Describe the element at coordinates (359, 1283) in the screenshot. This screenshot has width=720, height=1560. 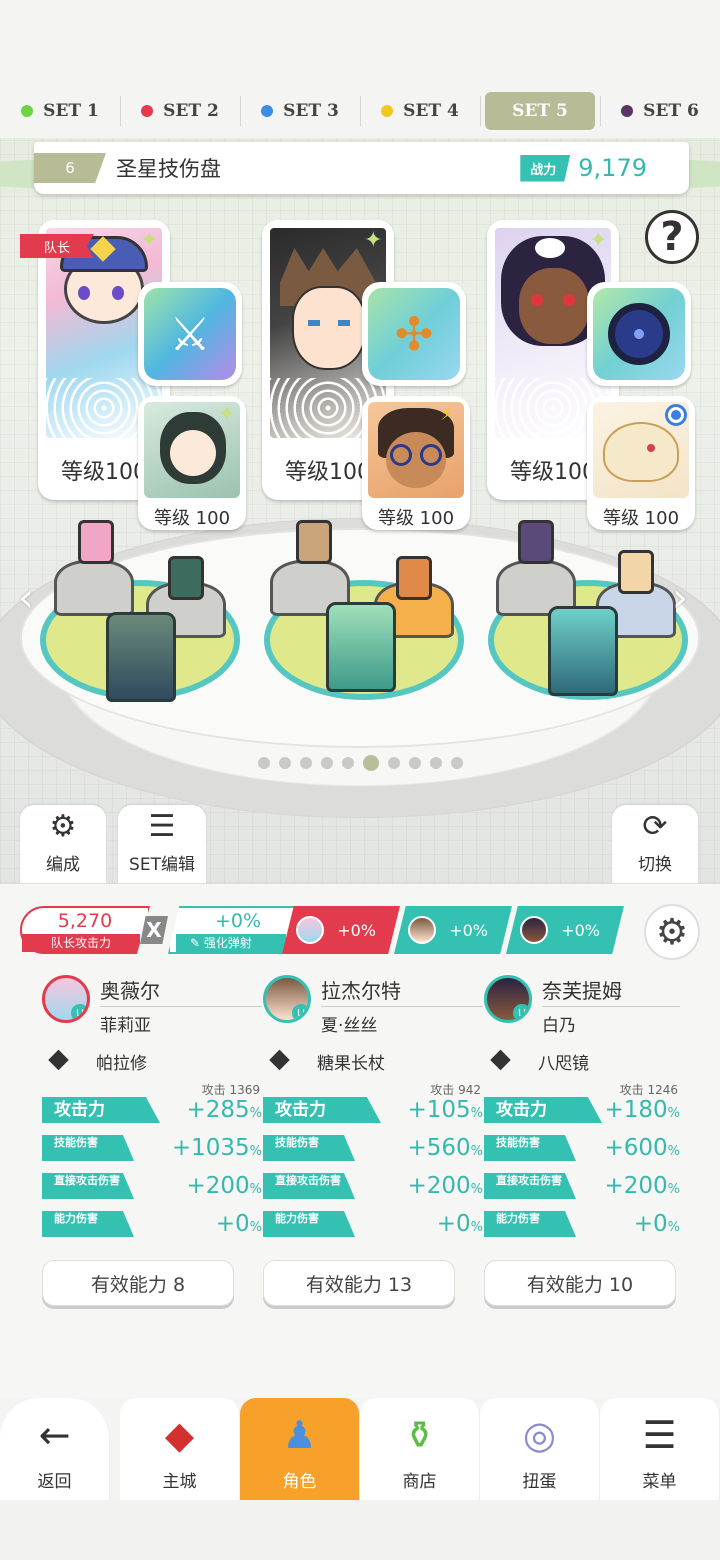
I see `effective-abilities-button-2: 有效能力 13` at that location.